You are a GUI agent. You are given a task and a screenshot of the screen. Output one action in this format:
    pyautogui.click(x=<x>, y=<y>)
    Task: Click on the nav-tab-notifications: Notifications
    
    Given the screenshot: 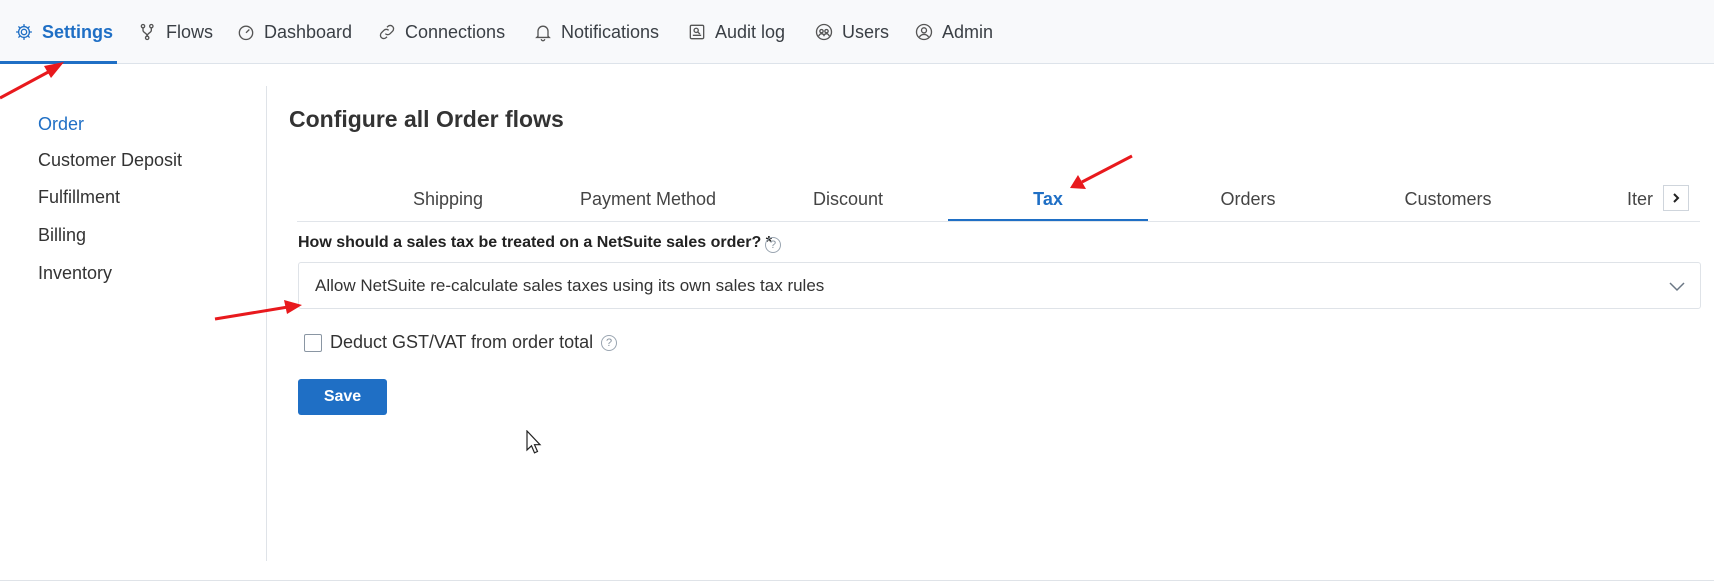 What is the action you would take?
    pyautogui.click(x=596, y=32)
    